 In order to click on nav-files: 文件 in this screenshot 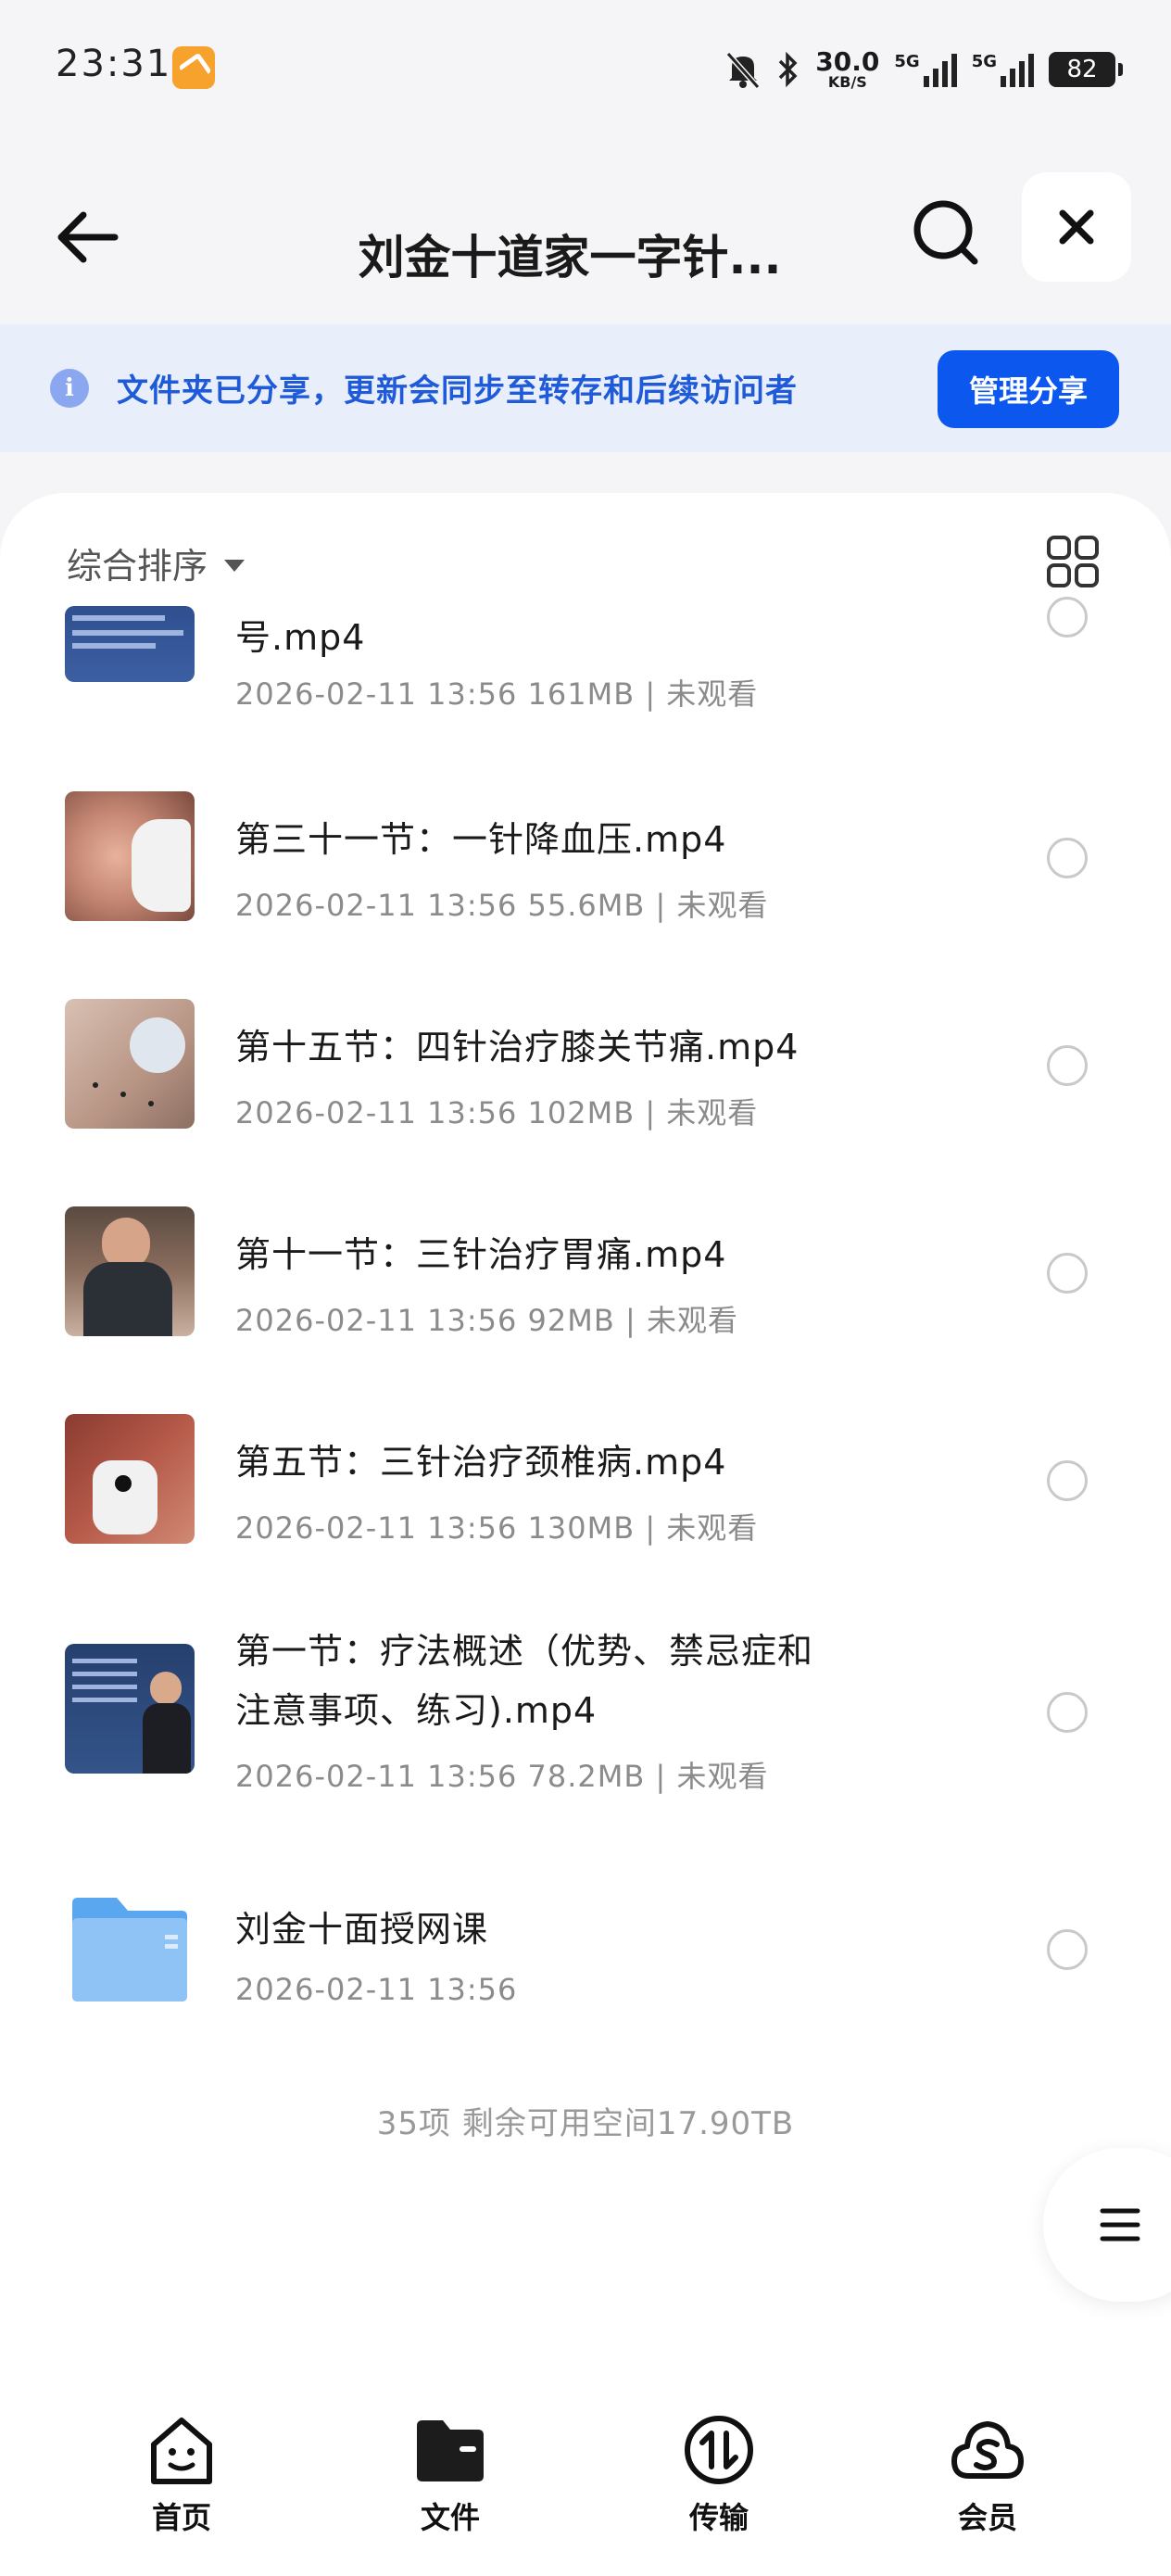, I will do `click(451, 2484)`.